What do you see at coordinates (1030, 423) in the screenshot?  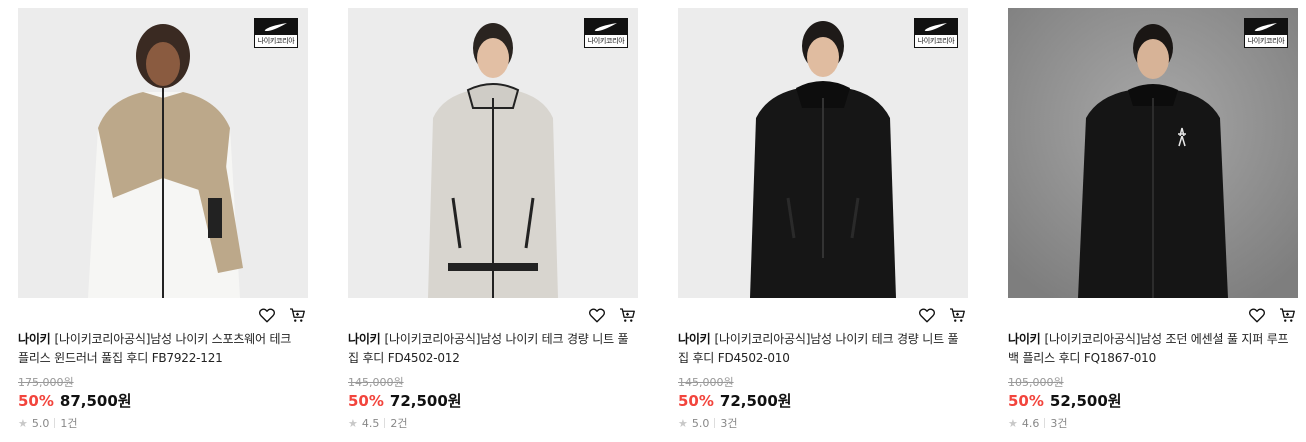 I see `rating-value: 4.6` at bounding box center [1030, 423].